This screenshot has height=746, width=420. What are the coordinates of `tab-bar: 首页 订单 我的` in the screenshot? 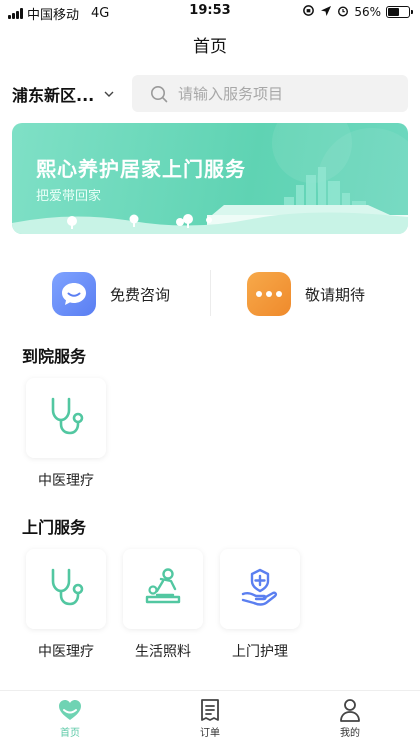 It's located at (210, 718).